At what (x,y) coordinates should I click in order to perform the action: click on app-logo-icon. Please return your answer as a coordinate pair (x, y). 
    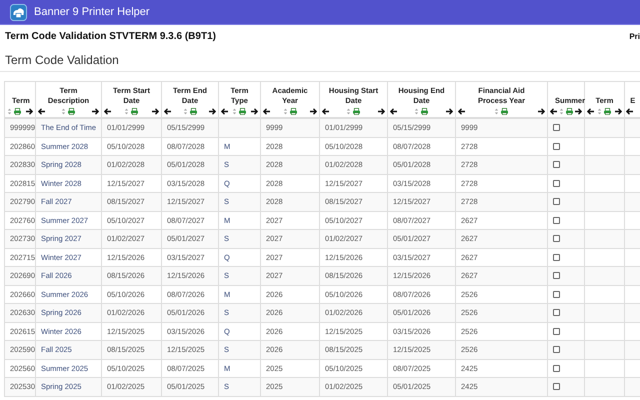
    Looking at the image, I should click on (18, 12).